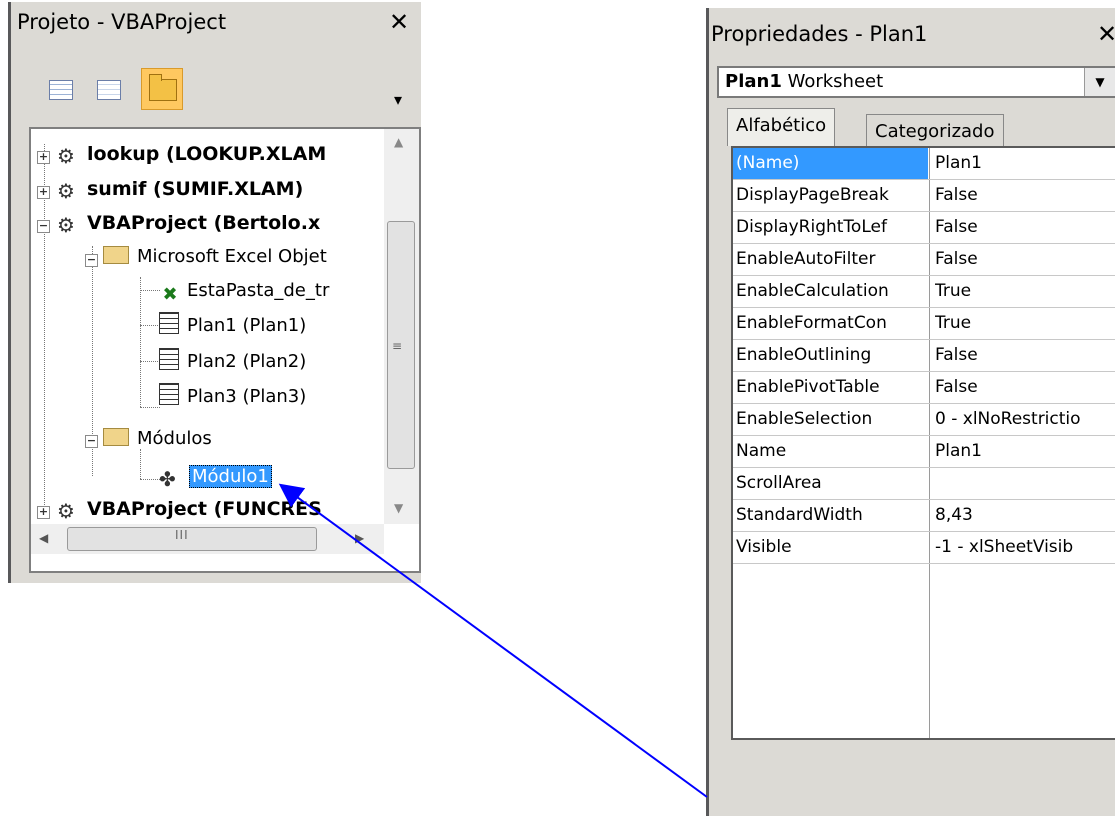 This screenshot has height=816, width=1115. Describe the element at coordinates (359, 538) in the screenshot. I see `scroll-right-icon: ▶` at that location.